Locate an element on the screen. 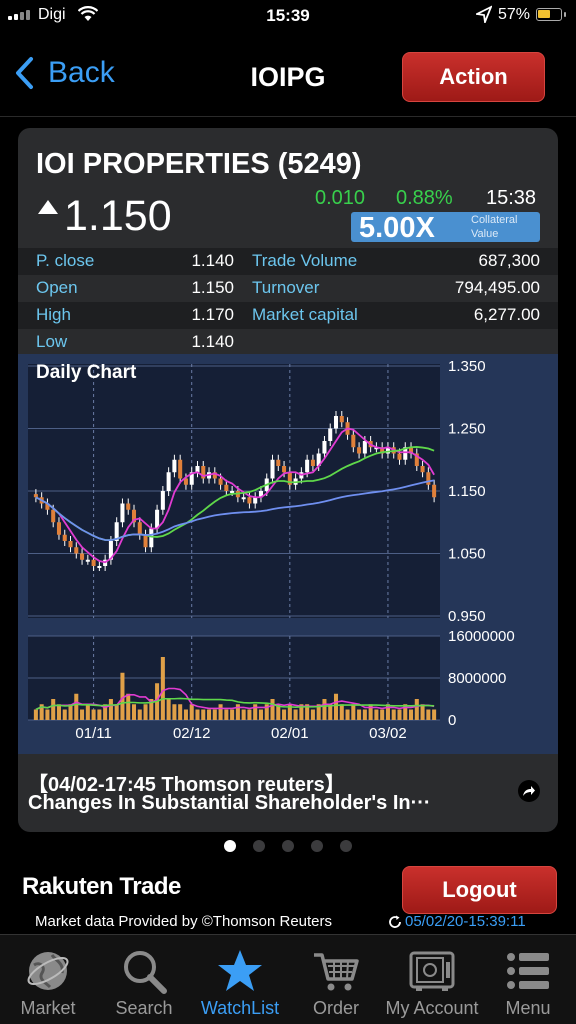 The width and height of the screenshot is (576, 1024). rakuten-trade-logo: Rakuten Trade is located at coordinates (101, 886).